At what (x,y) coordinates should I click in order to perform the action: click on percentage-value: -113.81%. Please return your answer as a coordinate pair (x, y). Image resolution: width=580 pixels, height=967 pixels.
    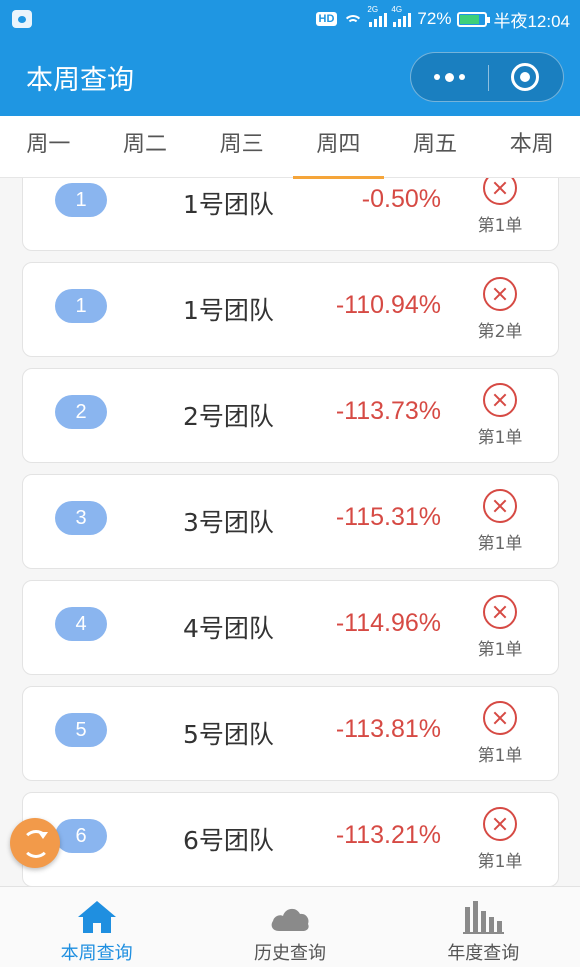
    Looking at the image, I should click on (388, 729).